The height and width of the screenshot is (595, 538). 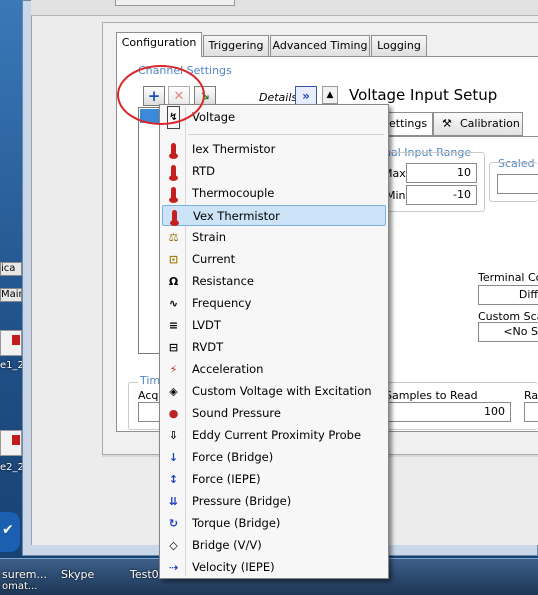 I want to click on custom-voltage-icon: ◈, so click(x=173, y=391).